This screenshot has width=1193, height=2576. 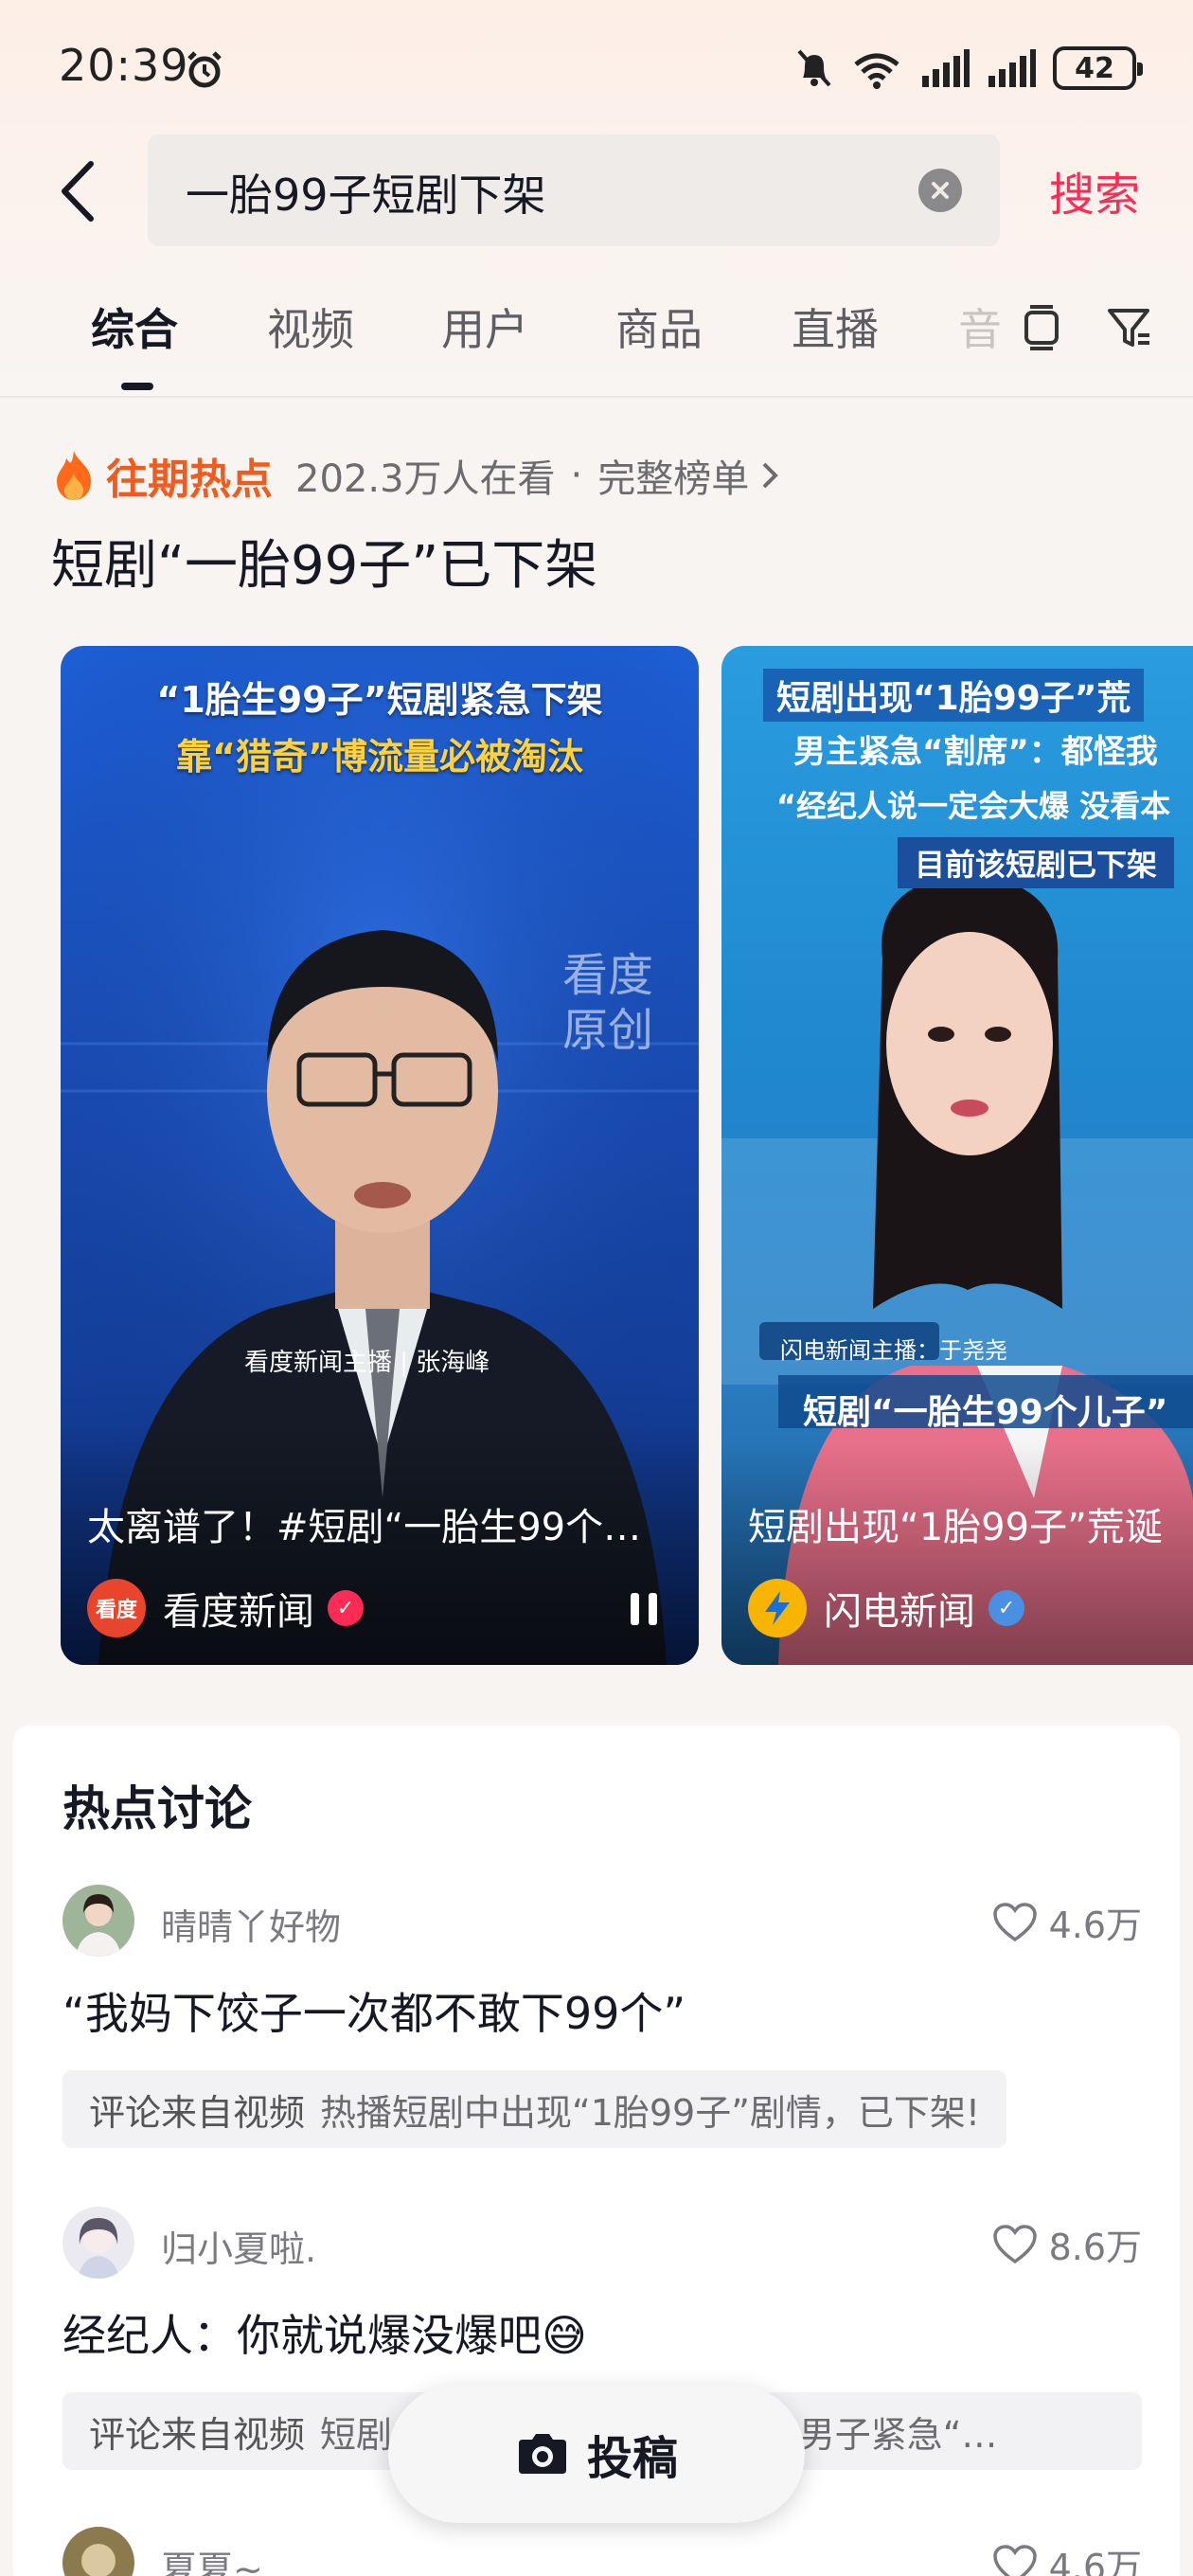 I want to click on source-name: 看度新闻, so click(x=238, y=1612).